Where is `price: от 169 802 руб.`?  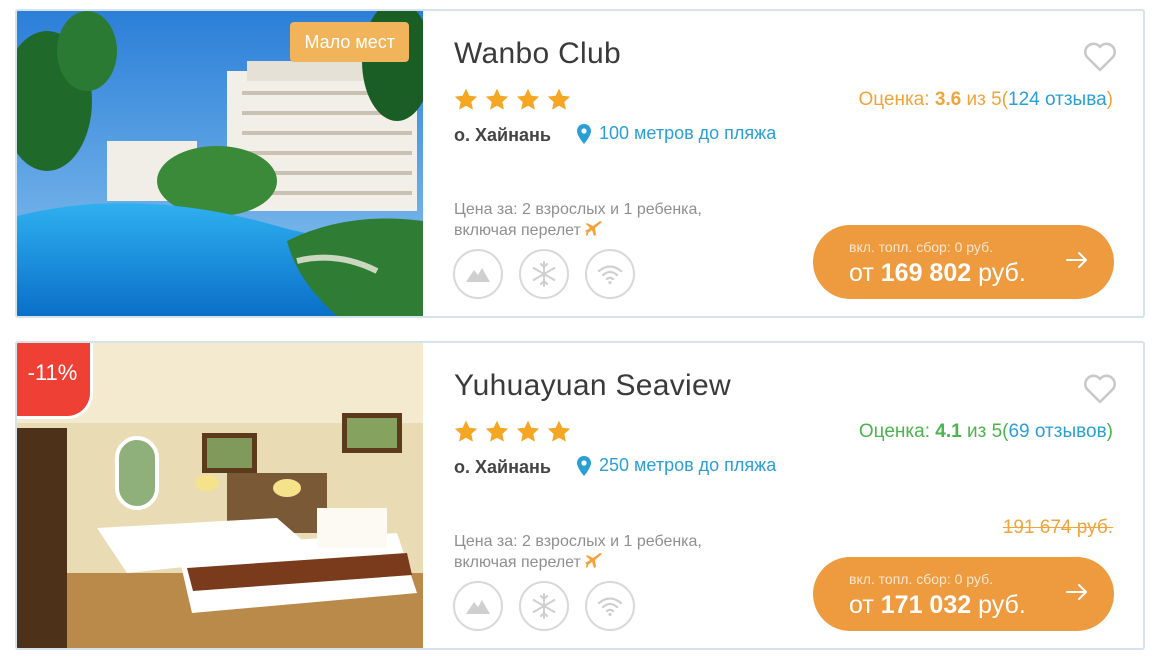 price: от 169 802 руб. is located at coordinates (937, 273).